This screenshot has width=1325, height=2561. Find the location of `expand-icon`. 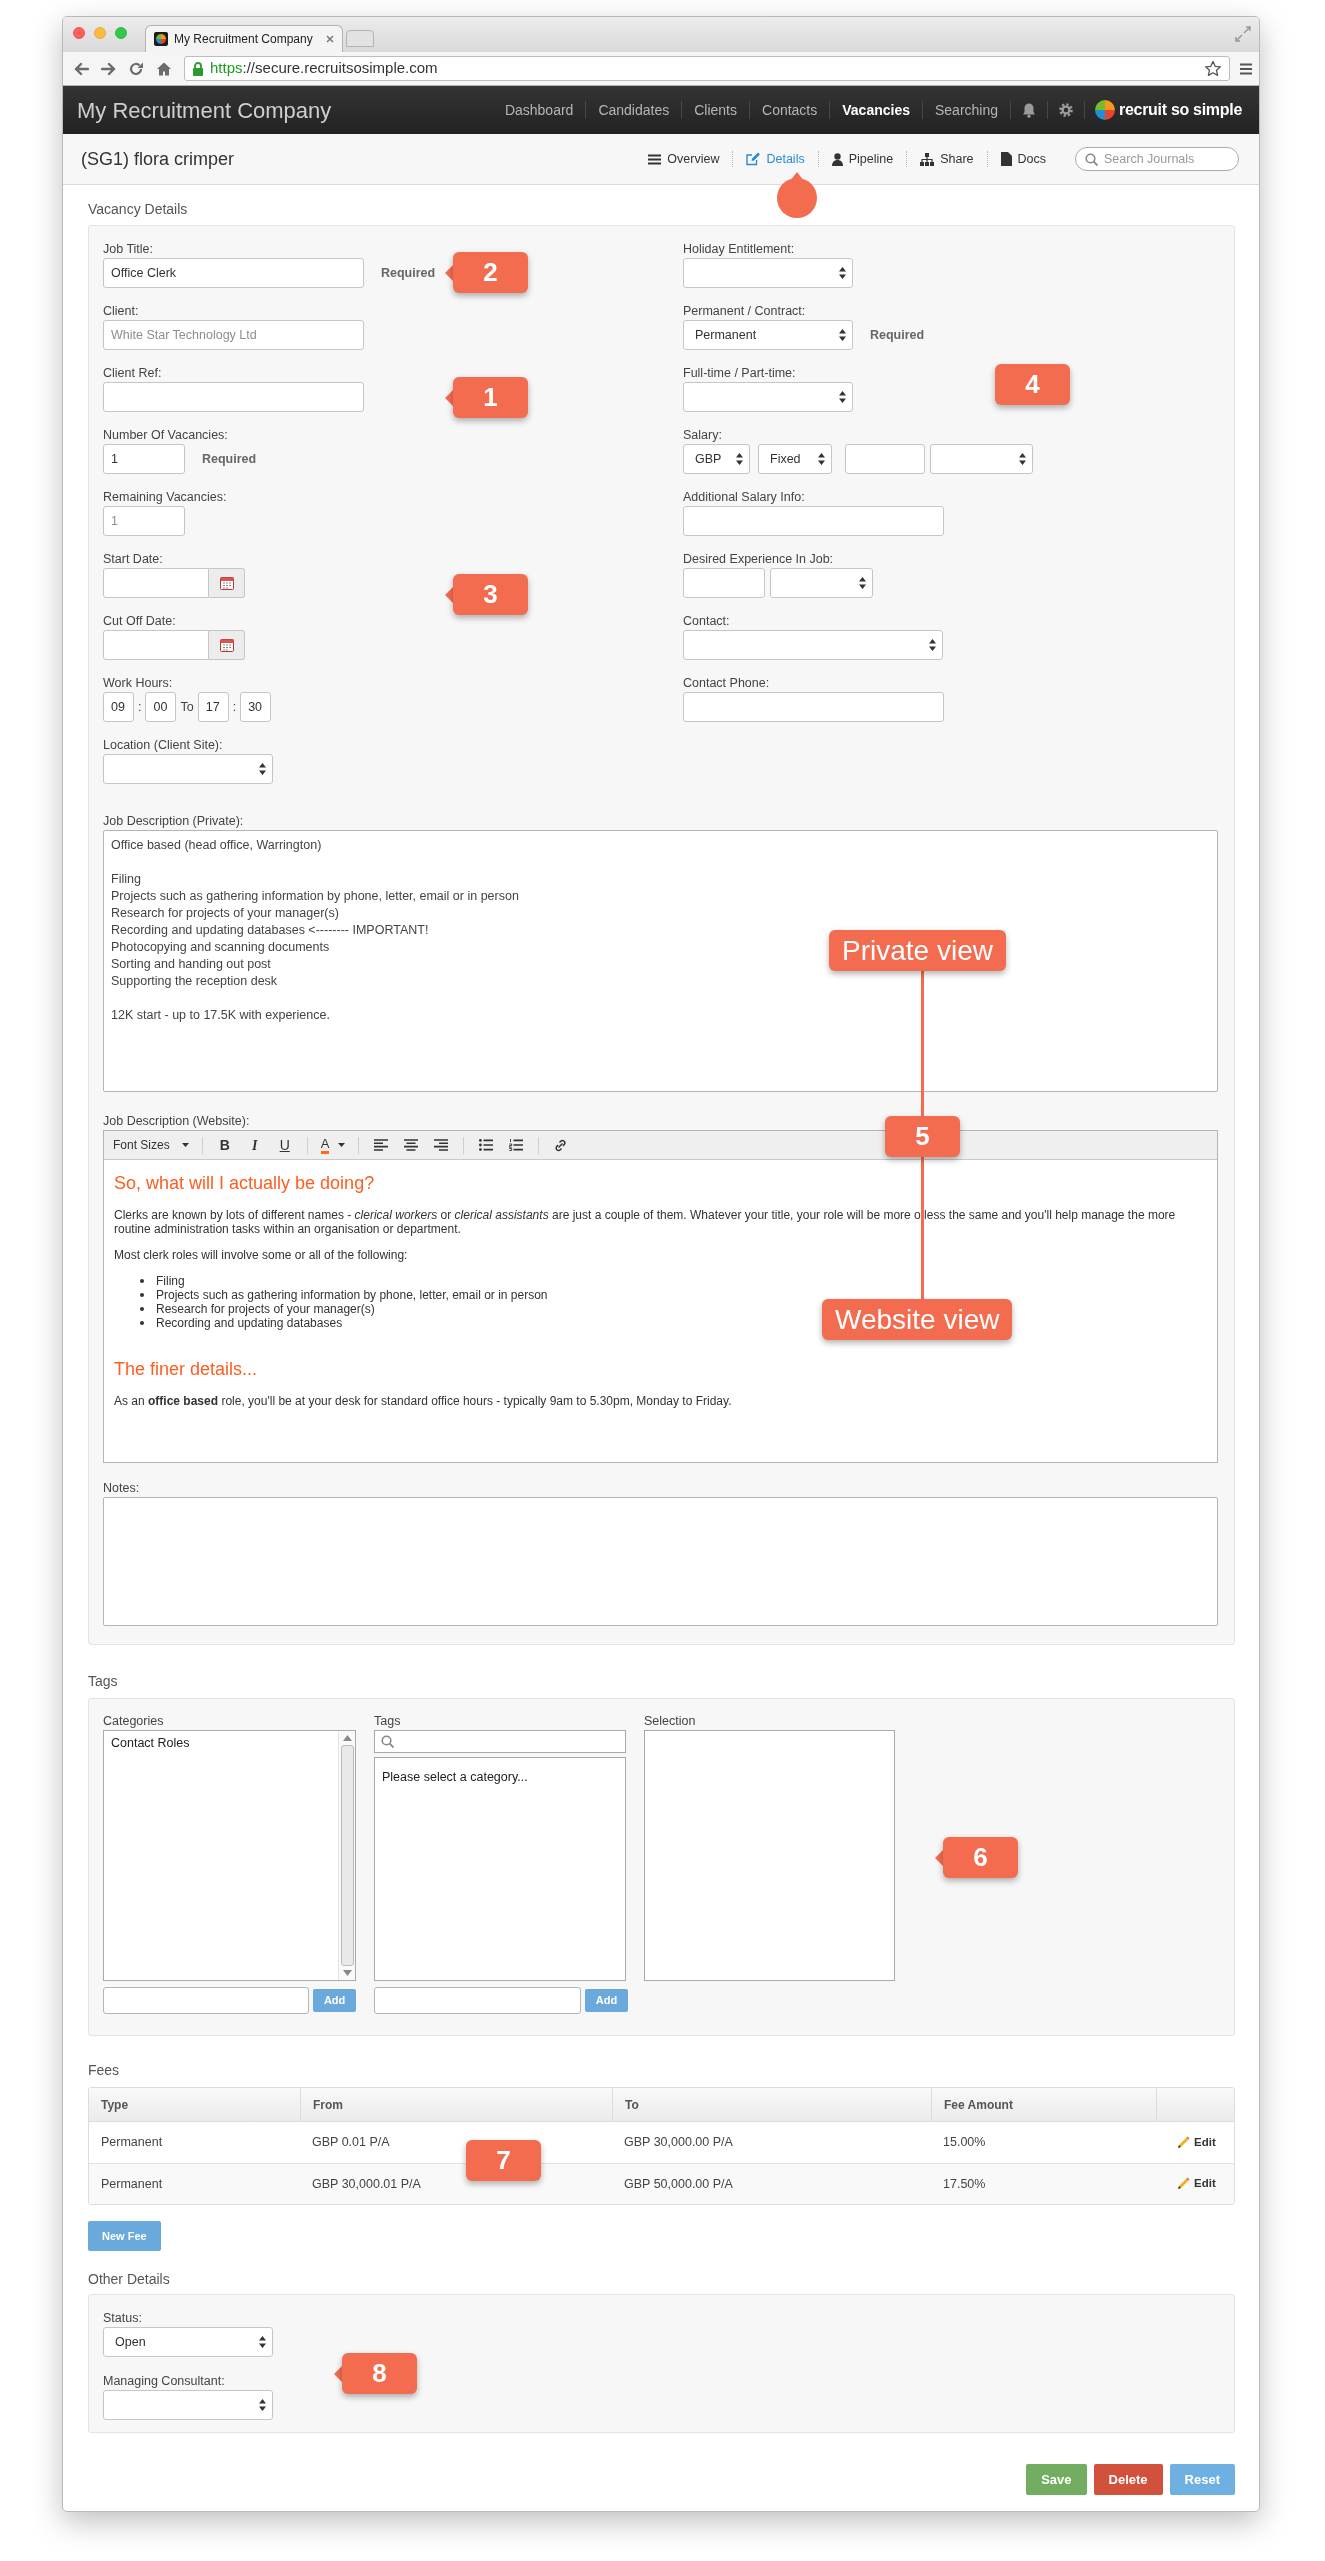

expand-icon is located at coordinates (1243, 34).